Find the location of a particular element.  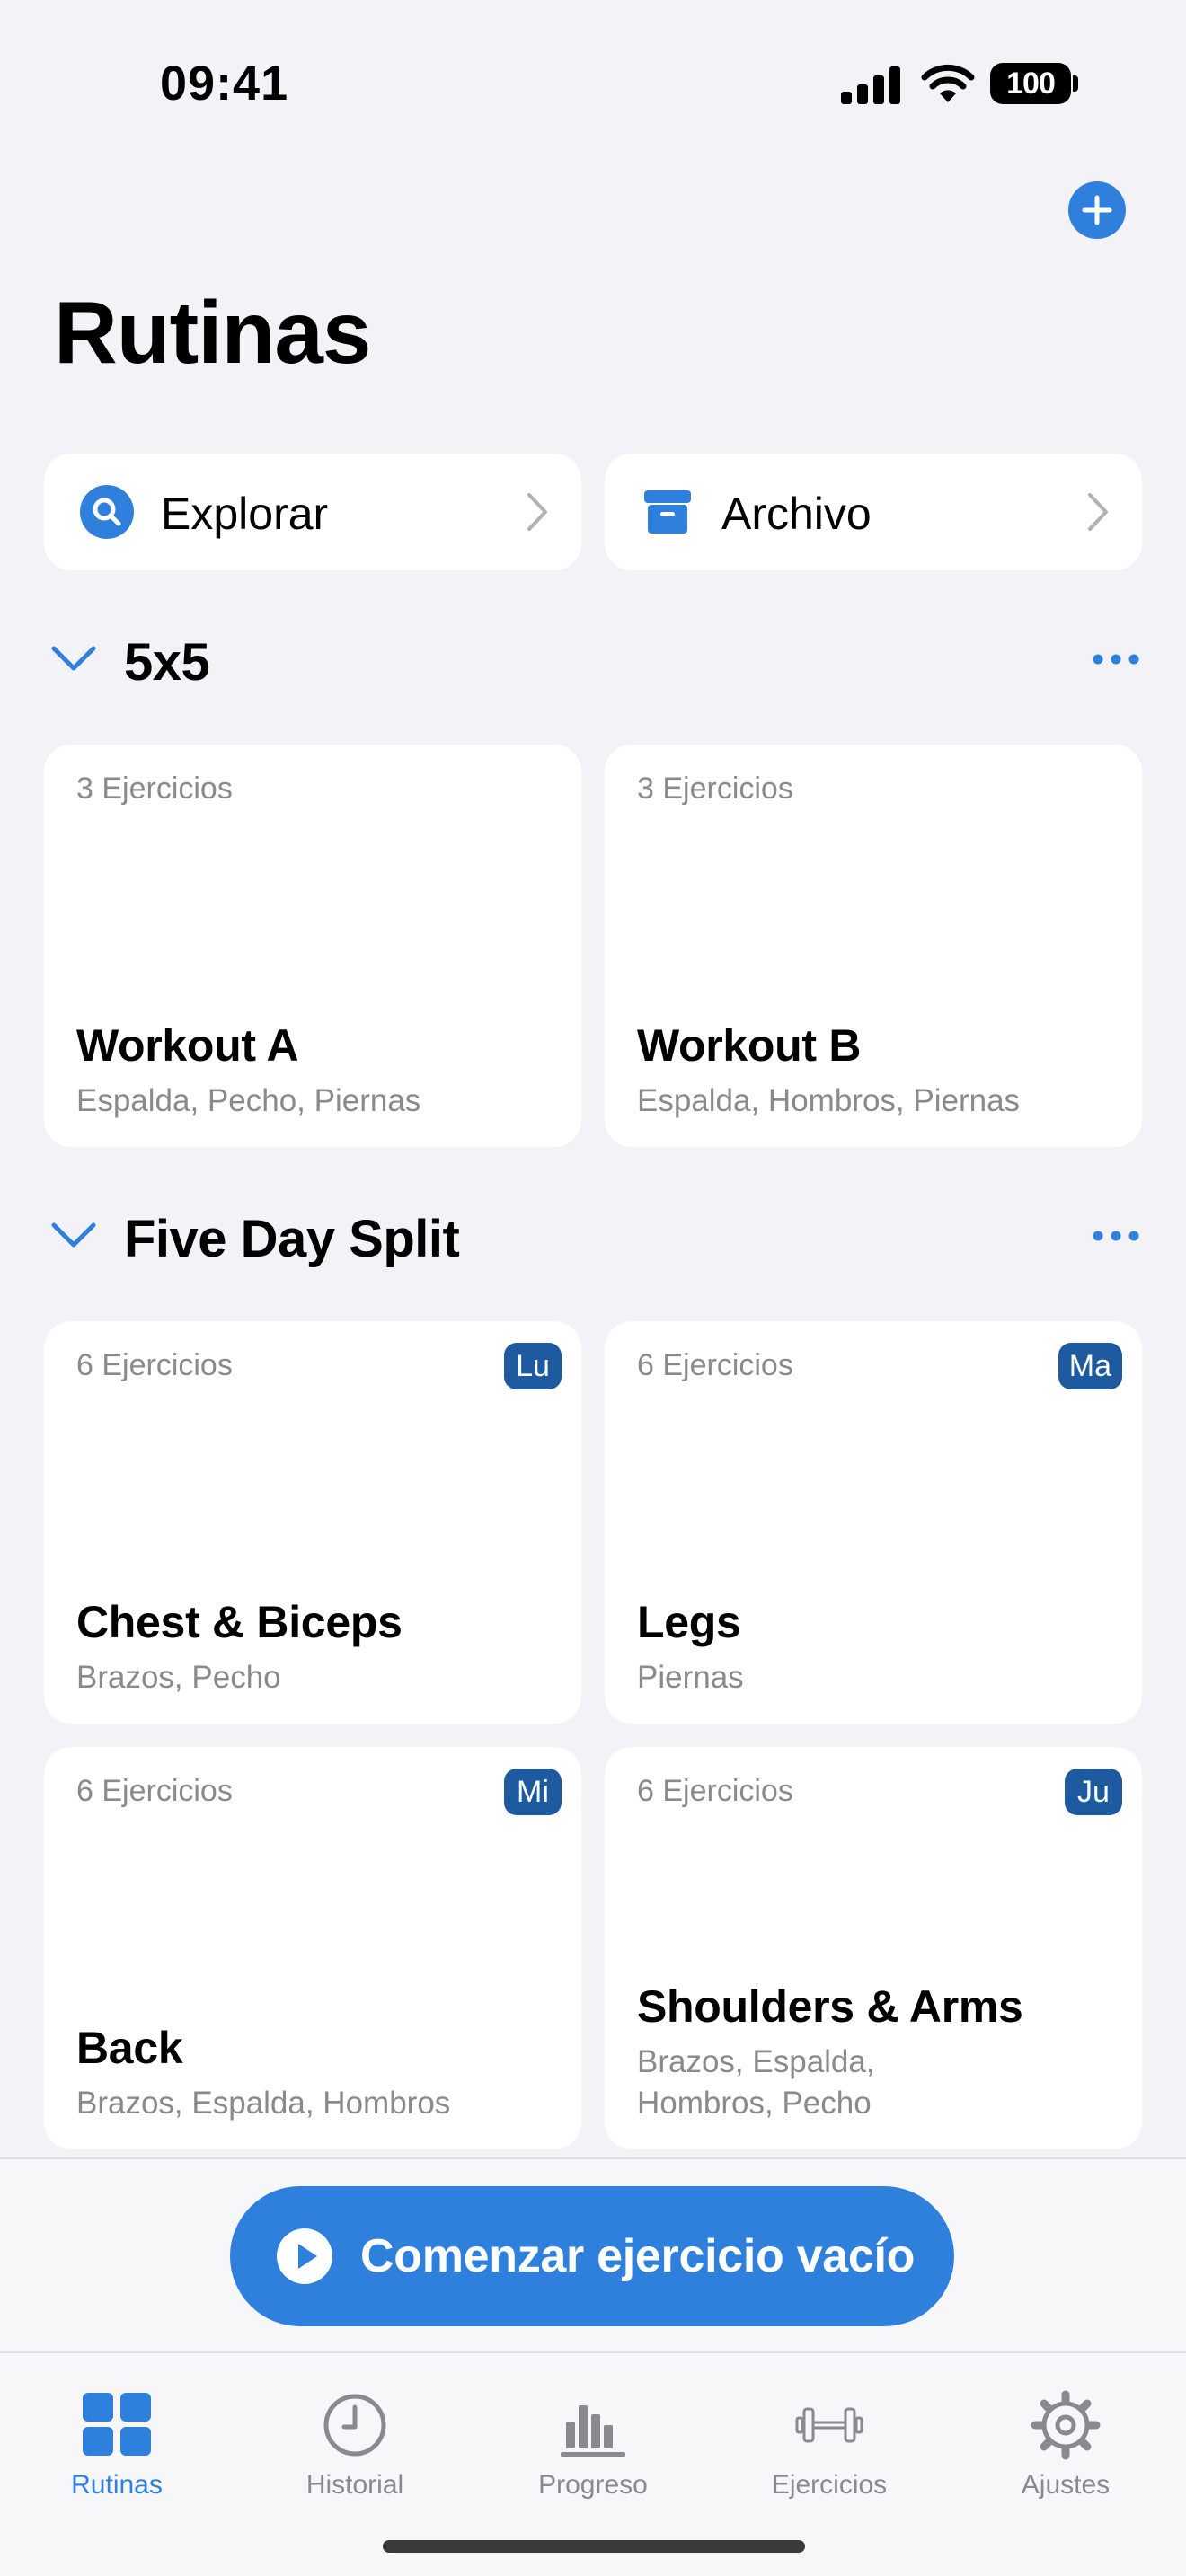

section-header-five-day-split: Five Day Split is located at coordinates (593, 1236).